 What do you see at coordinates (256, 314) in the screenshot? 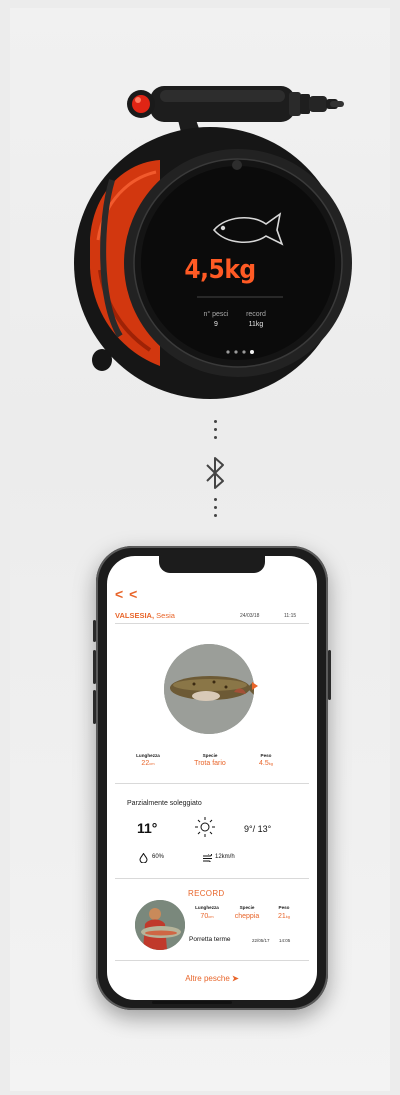
I see `reel-stat-label-record: record` at bounding box center [256, 314].